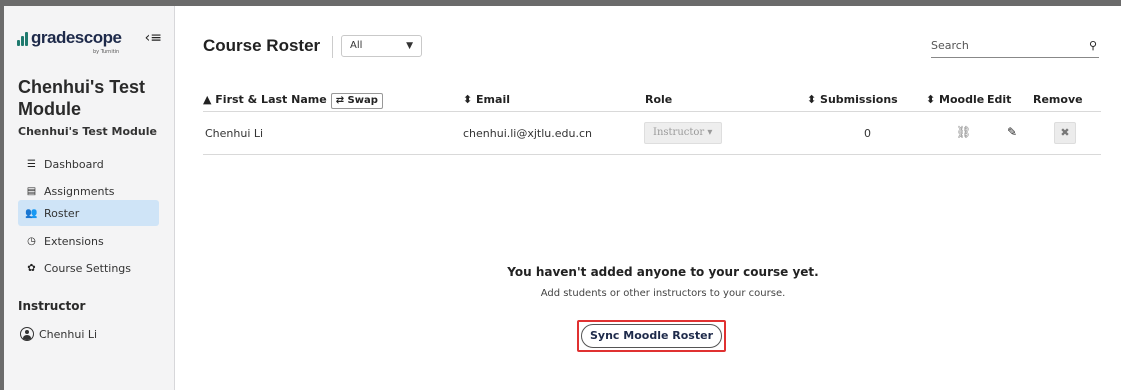 The image size is (1121, 390). What do you see at coordinates (659, 99) in the screenshot?
I see `column-header-role: Role` at bounding box center [659, 99].